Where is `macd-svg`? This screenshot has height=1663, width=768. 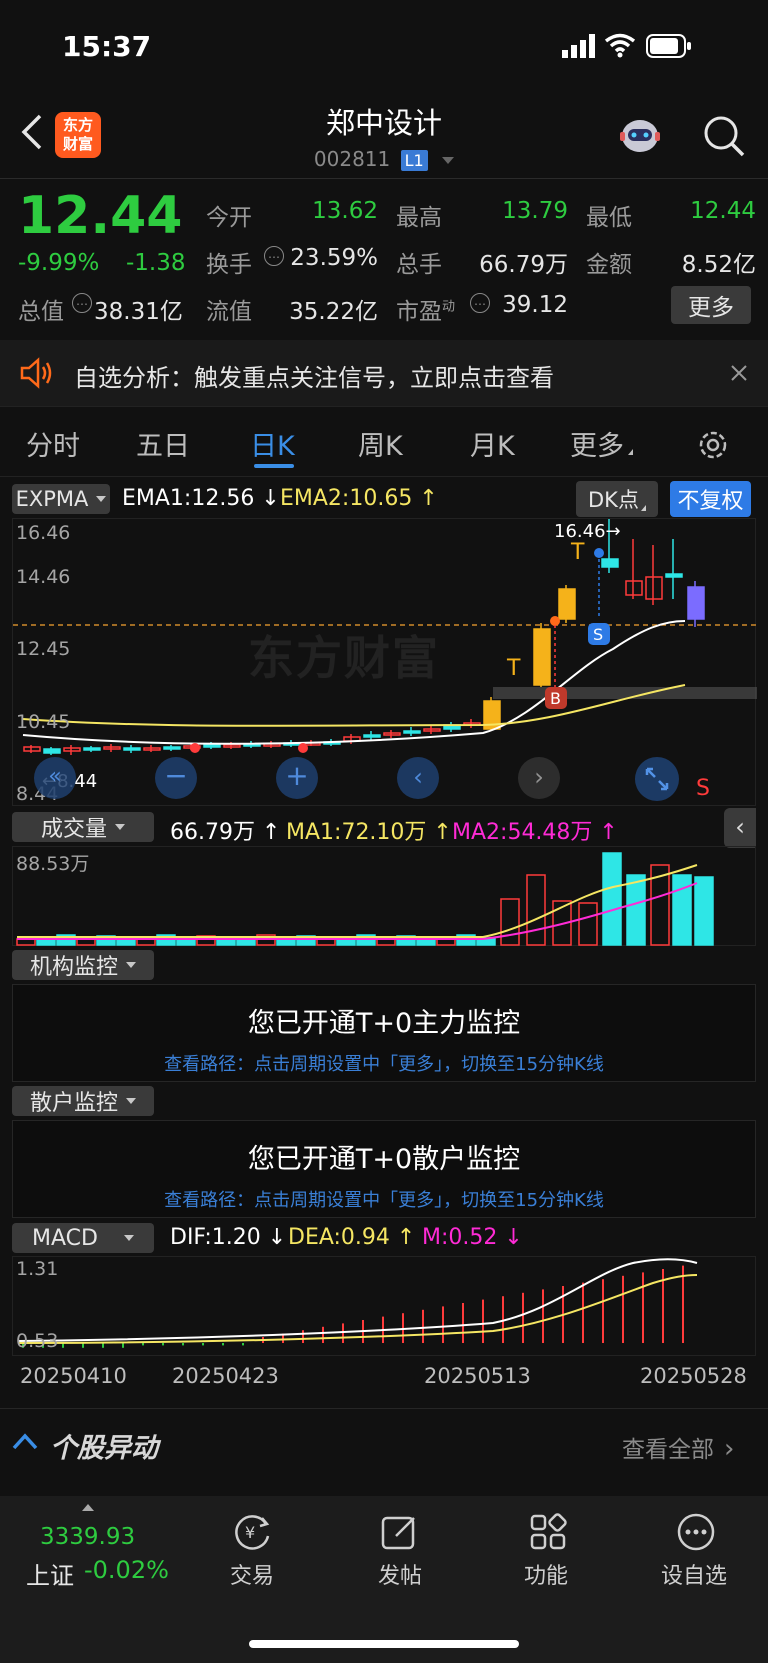
macd-svg is located at coordinates (358, 1303).